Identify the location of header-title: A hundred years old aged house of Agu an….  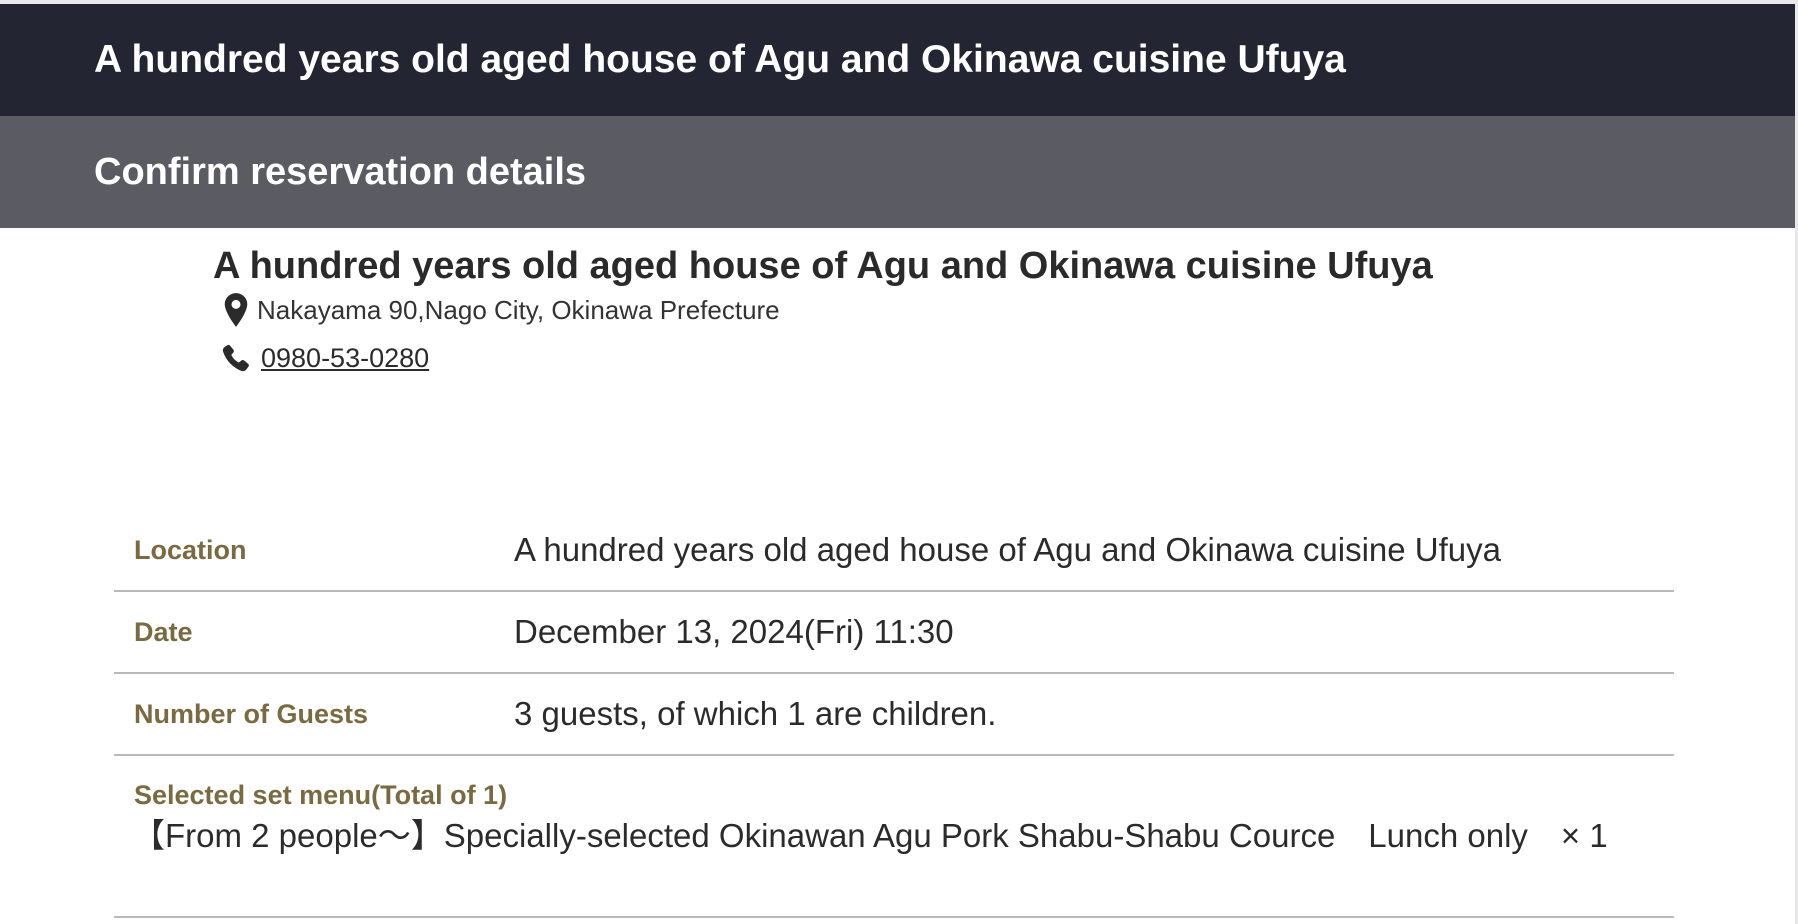
(720, 59).